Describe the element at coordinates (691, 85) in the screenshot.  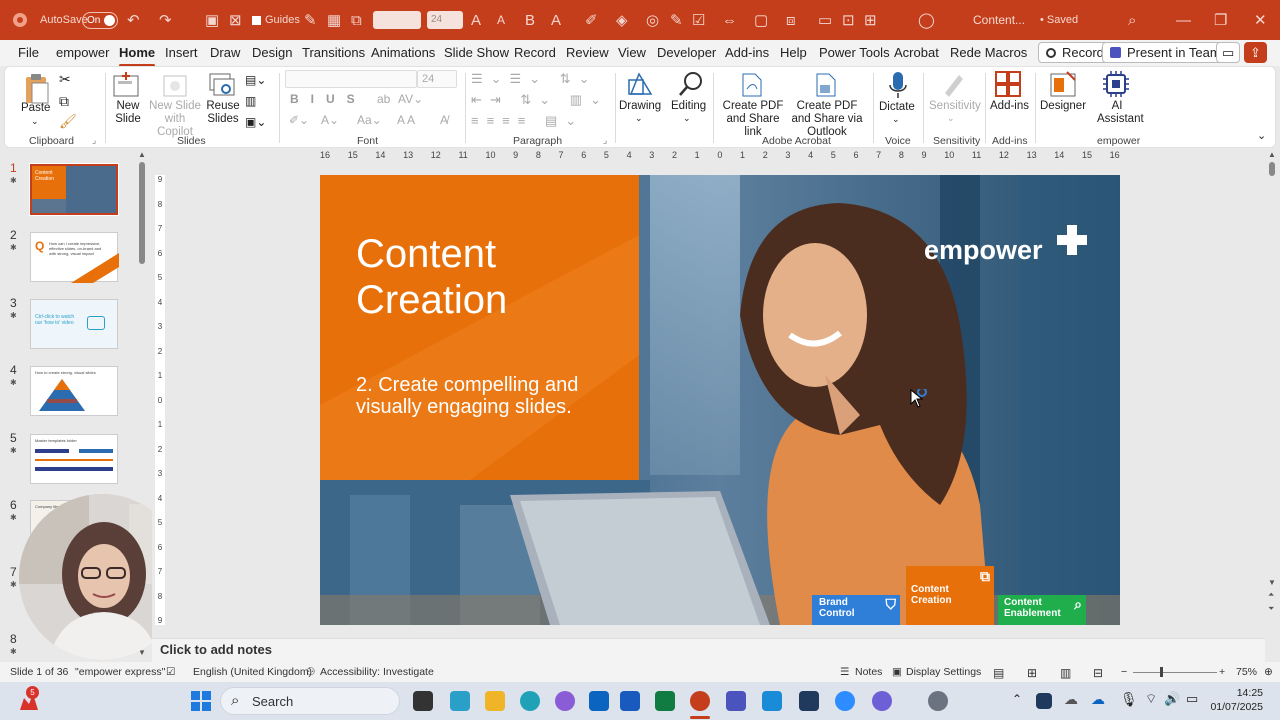
I see `editing-search-icon` at that location.